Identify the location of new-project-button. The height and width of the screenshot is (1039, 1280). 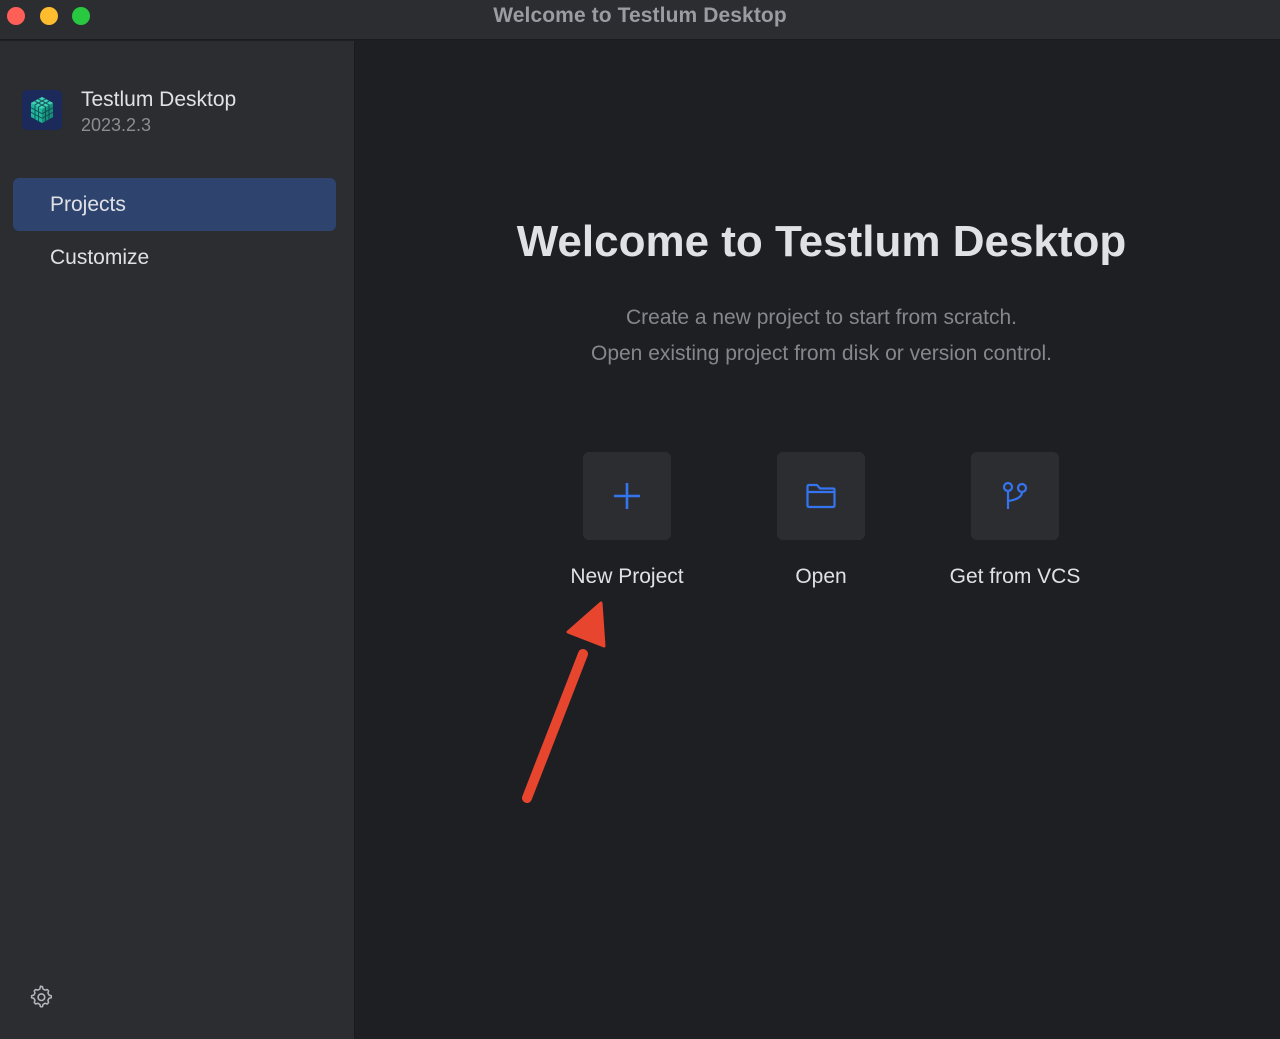
(627, 496).